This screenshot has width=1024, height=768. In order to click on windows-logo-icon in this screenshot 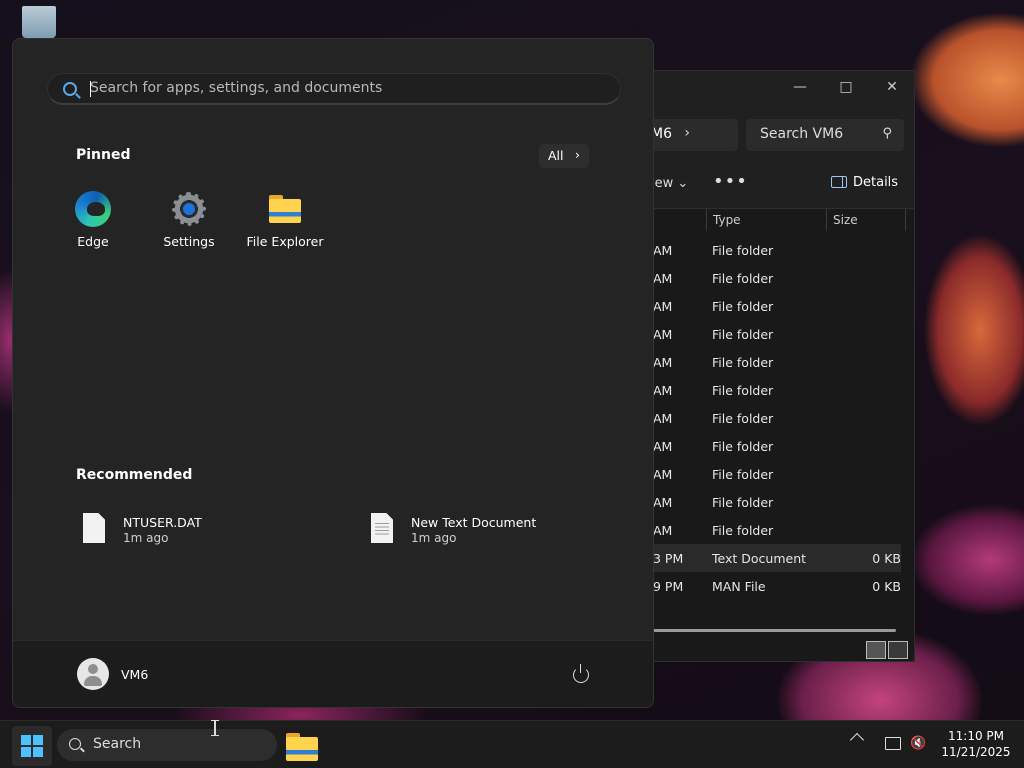, I will do `click(32, 746)`.